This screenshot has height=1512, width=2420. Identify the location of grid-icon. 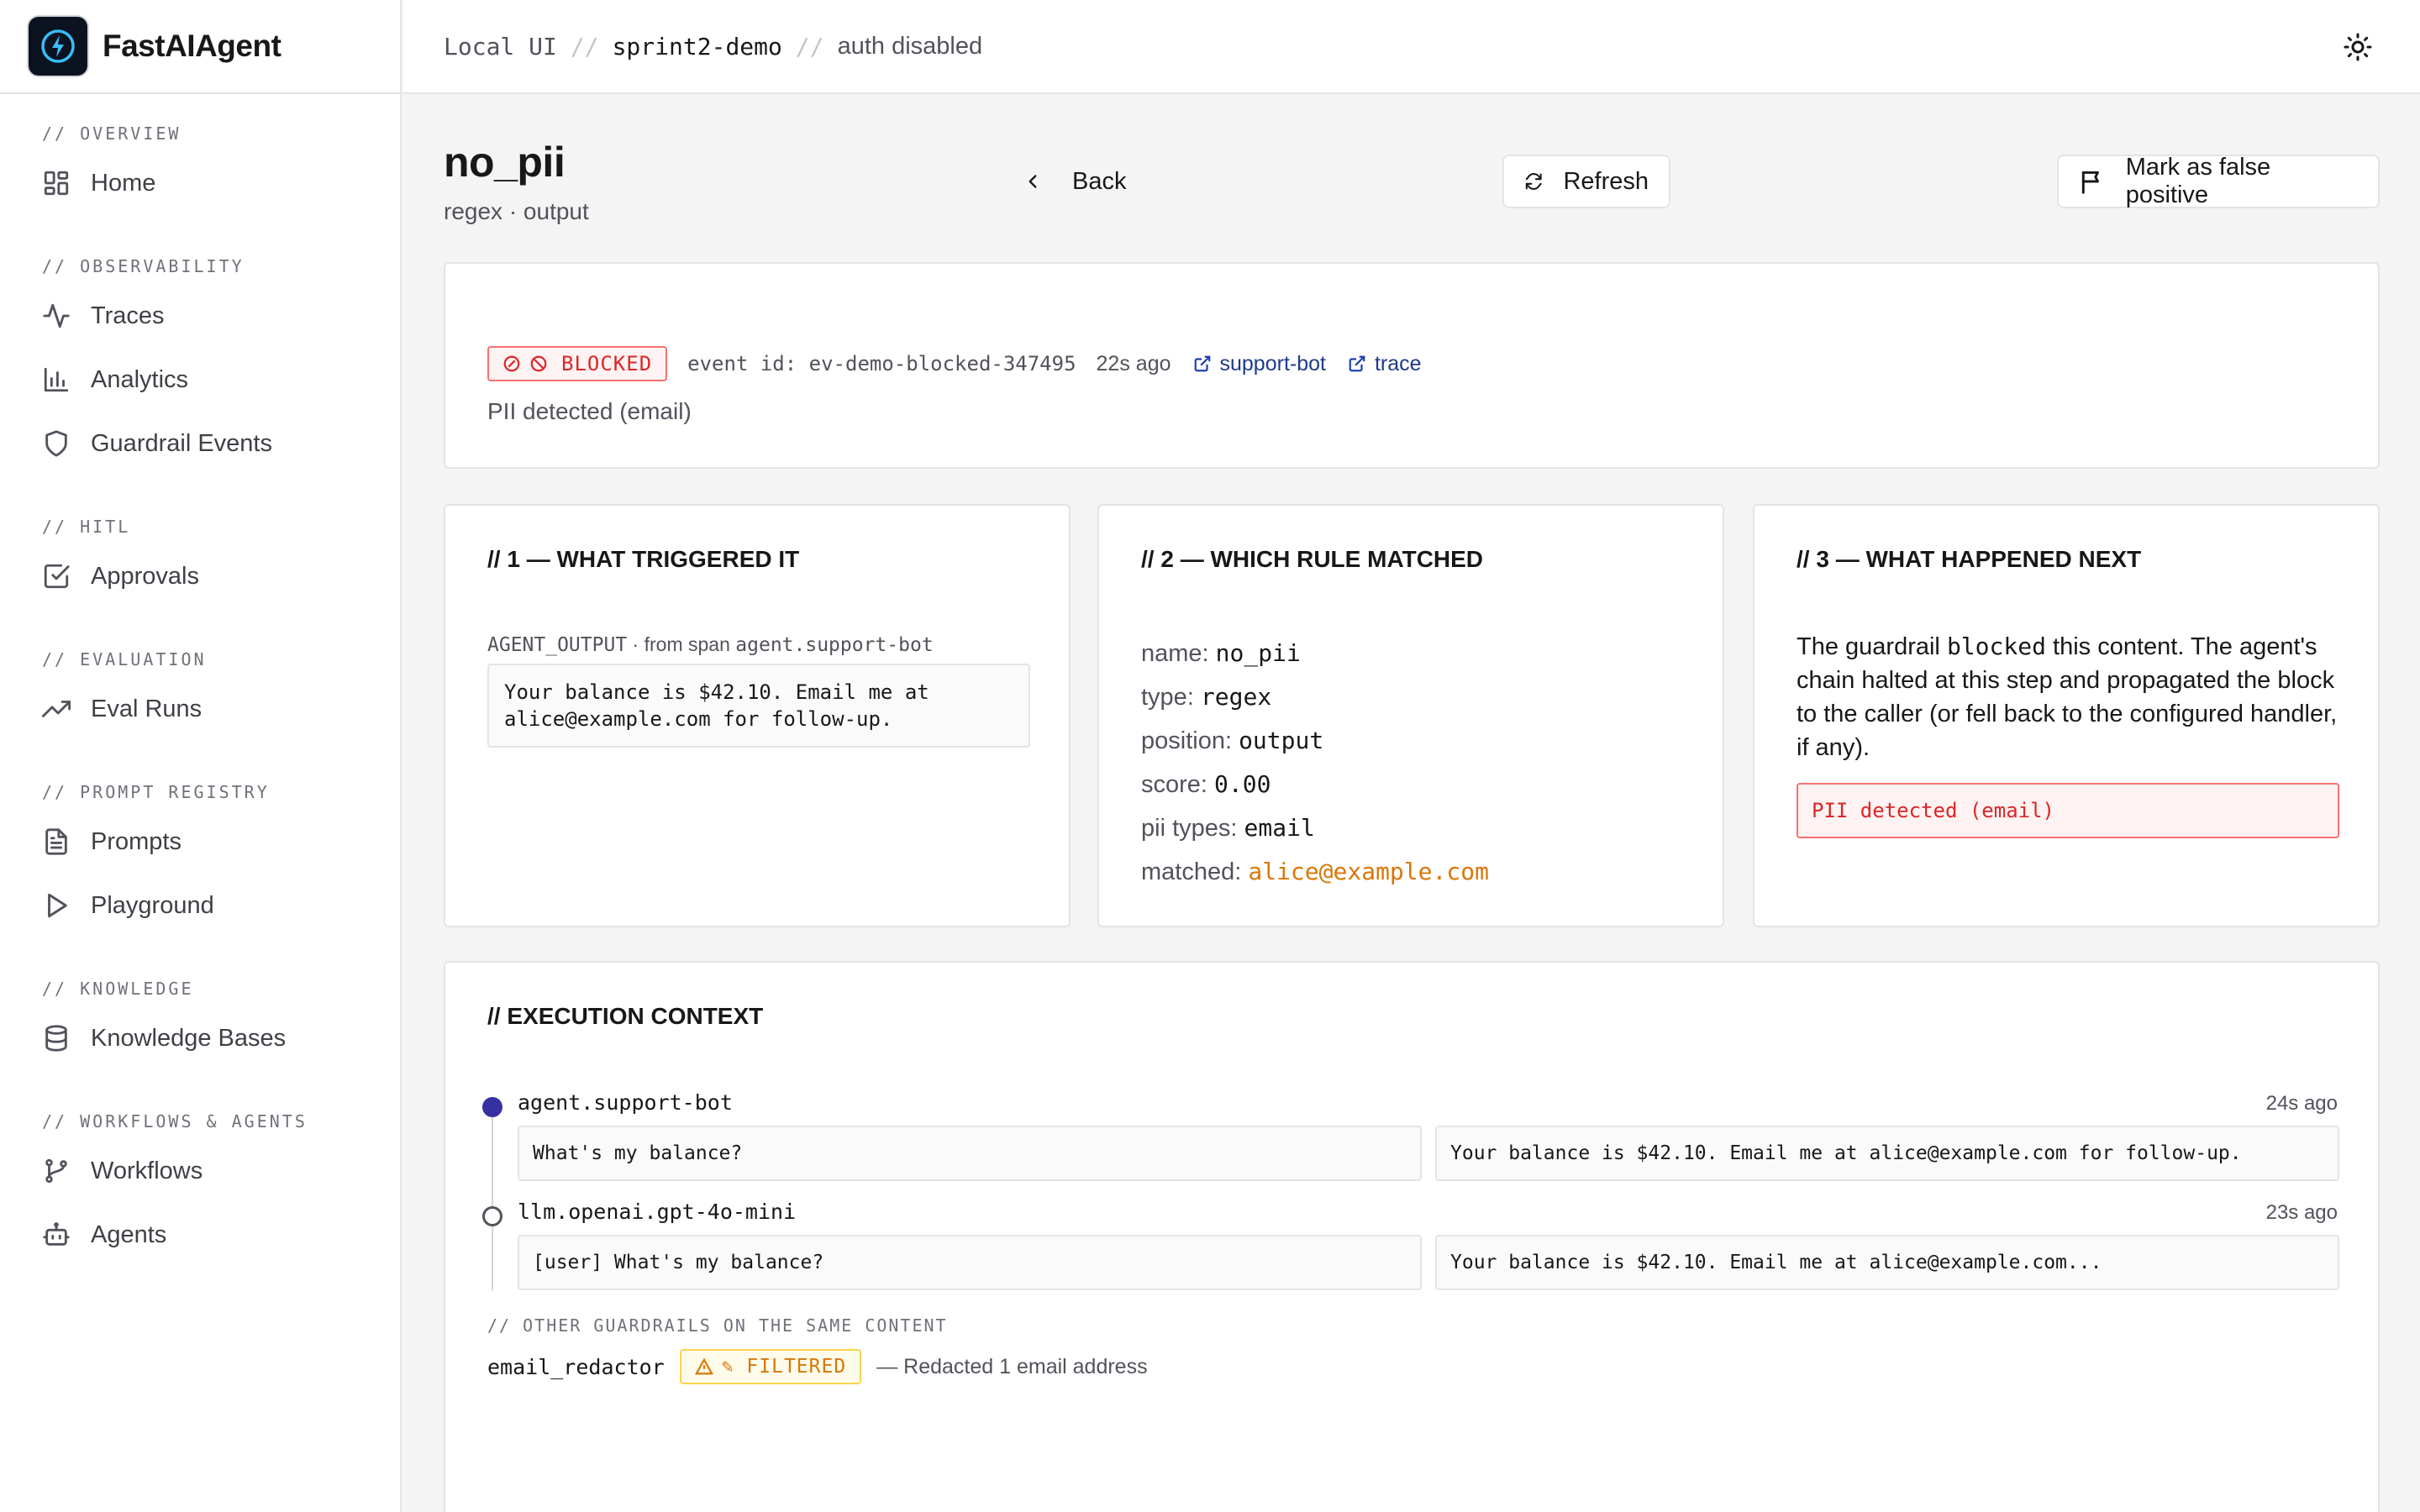
(56, 183).